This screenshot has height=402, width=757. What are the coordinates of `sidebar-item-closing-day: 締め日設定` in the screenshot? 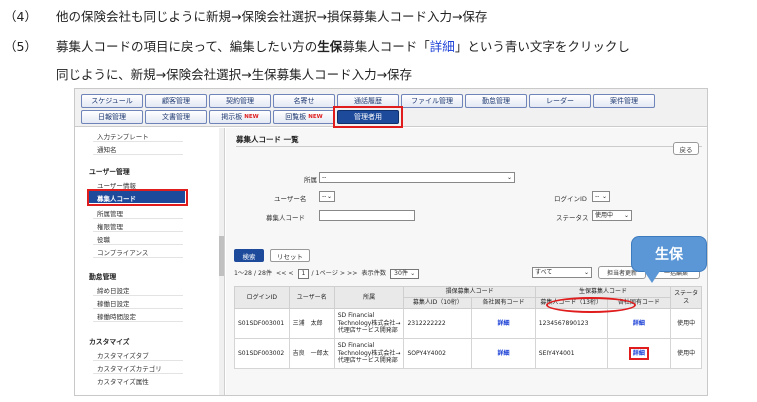 It's located at (113, 290).